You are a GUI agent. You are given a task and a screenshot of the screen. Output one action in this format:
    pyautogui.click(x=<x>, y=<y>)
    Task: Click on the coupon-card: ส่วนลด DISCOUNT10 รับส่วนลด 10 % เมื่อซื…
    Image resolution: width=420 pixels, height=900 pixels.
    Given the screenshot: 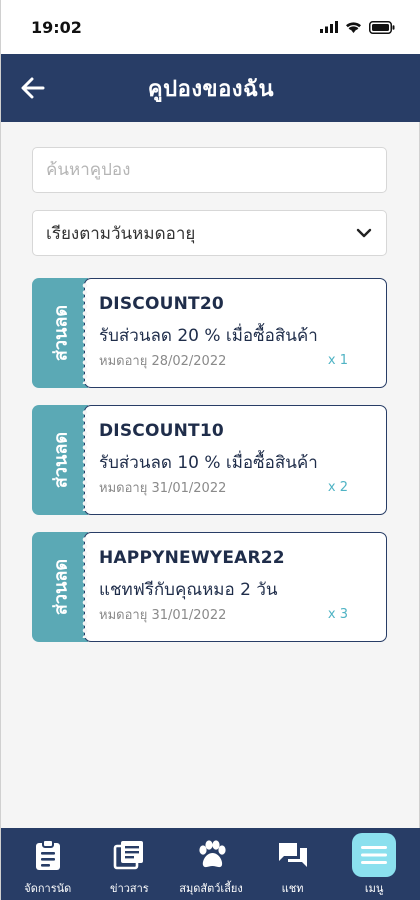 What is the action you would take?
    pyautogui.click(x=209, y=460)
    